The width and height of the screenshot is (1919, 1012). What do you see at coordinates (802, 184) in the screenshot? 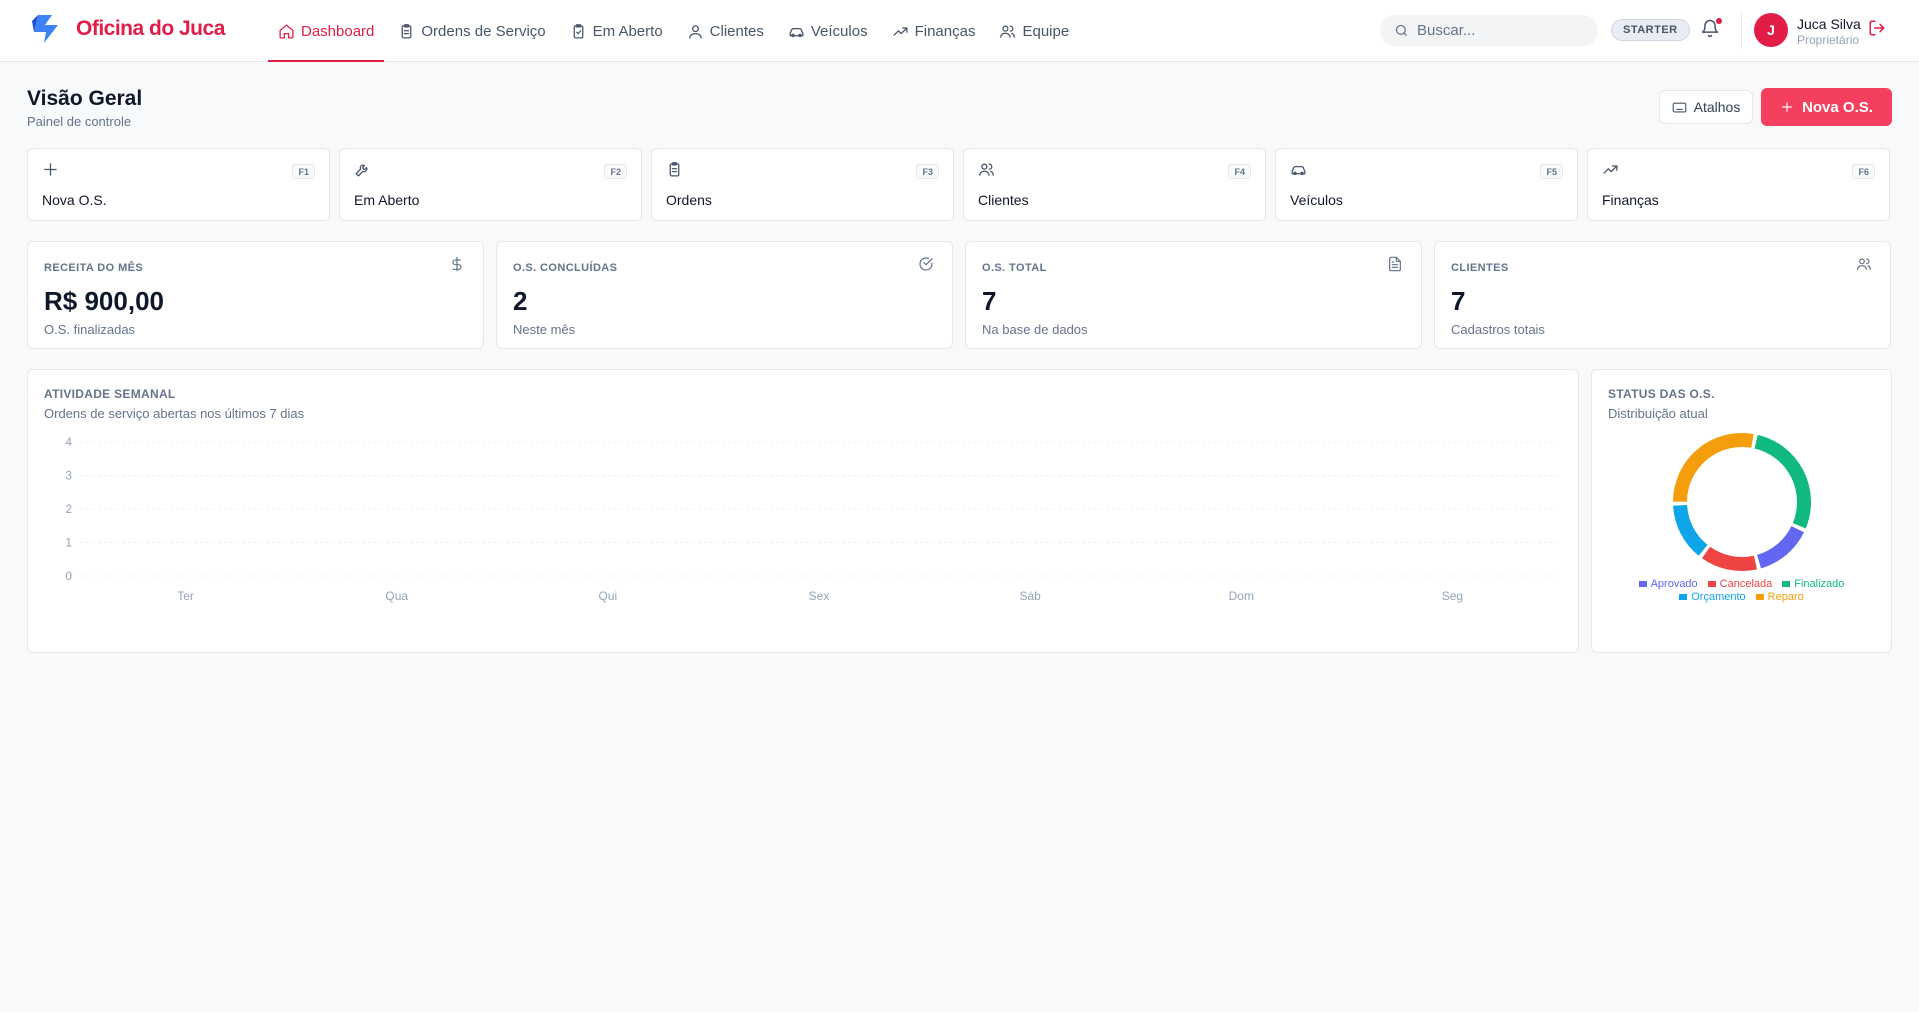
I see `shortcut-card: F3 Ordens` at bounding box center [802, 184].